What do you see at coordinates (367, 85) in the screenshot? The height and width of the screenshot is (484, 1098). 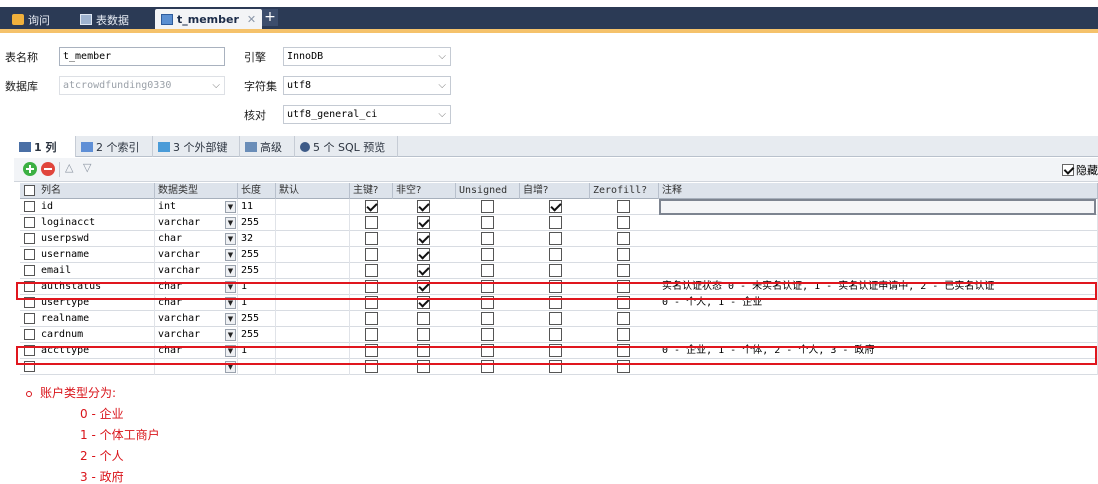 I see `charset-select: utf8 ⌵` at bounding box center [367, 85].